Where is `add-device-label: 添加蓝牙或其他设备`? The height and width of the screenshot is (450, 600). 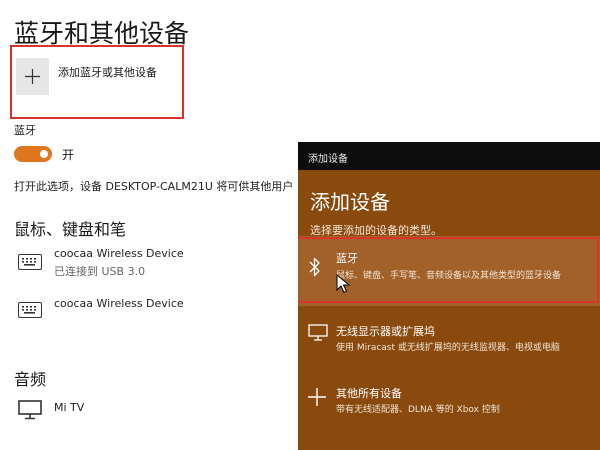 add-device-label: 添加蓝牙或其他设备 is located at coordinates (107, 72).